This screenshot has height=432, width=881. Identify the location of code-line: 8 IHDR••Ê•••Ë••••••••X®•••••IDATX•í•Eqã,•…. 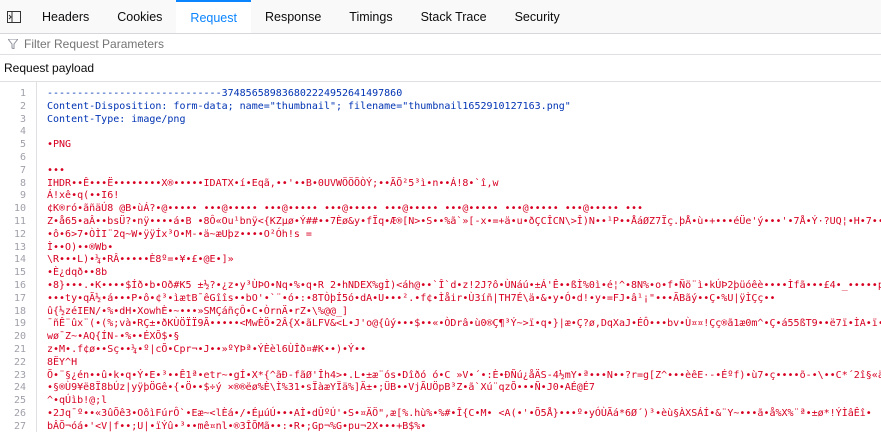
(450, 184).